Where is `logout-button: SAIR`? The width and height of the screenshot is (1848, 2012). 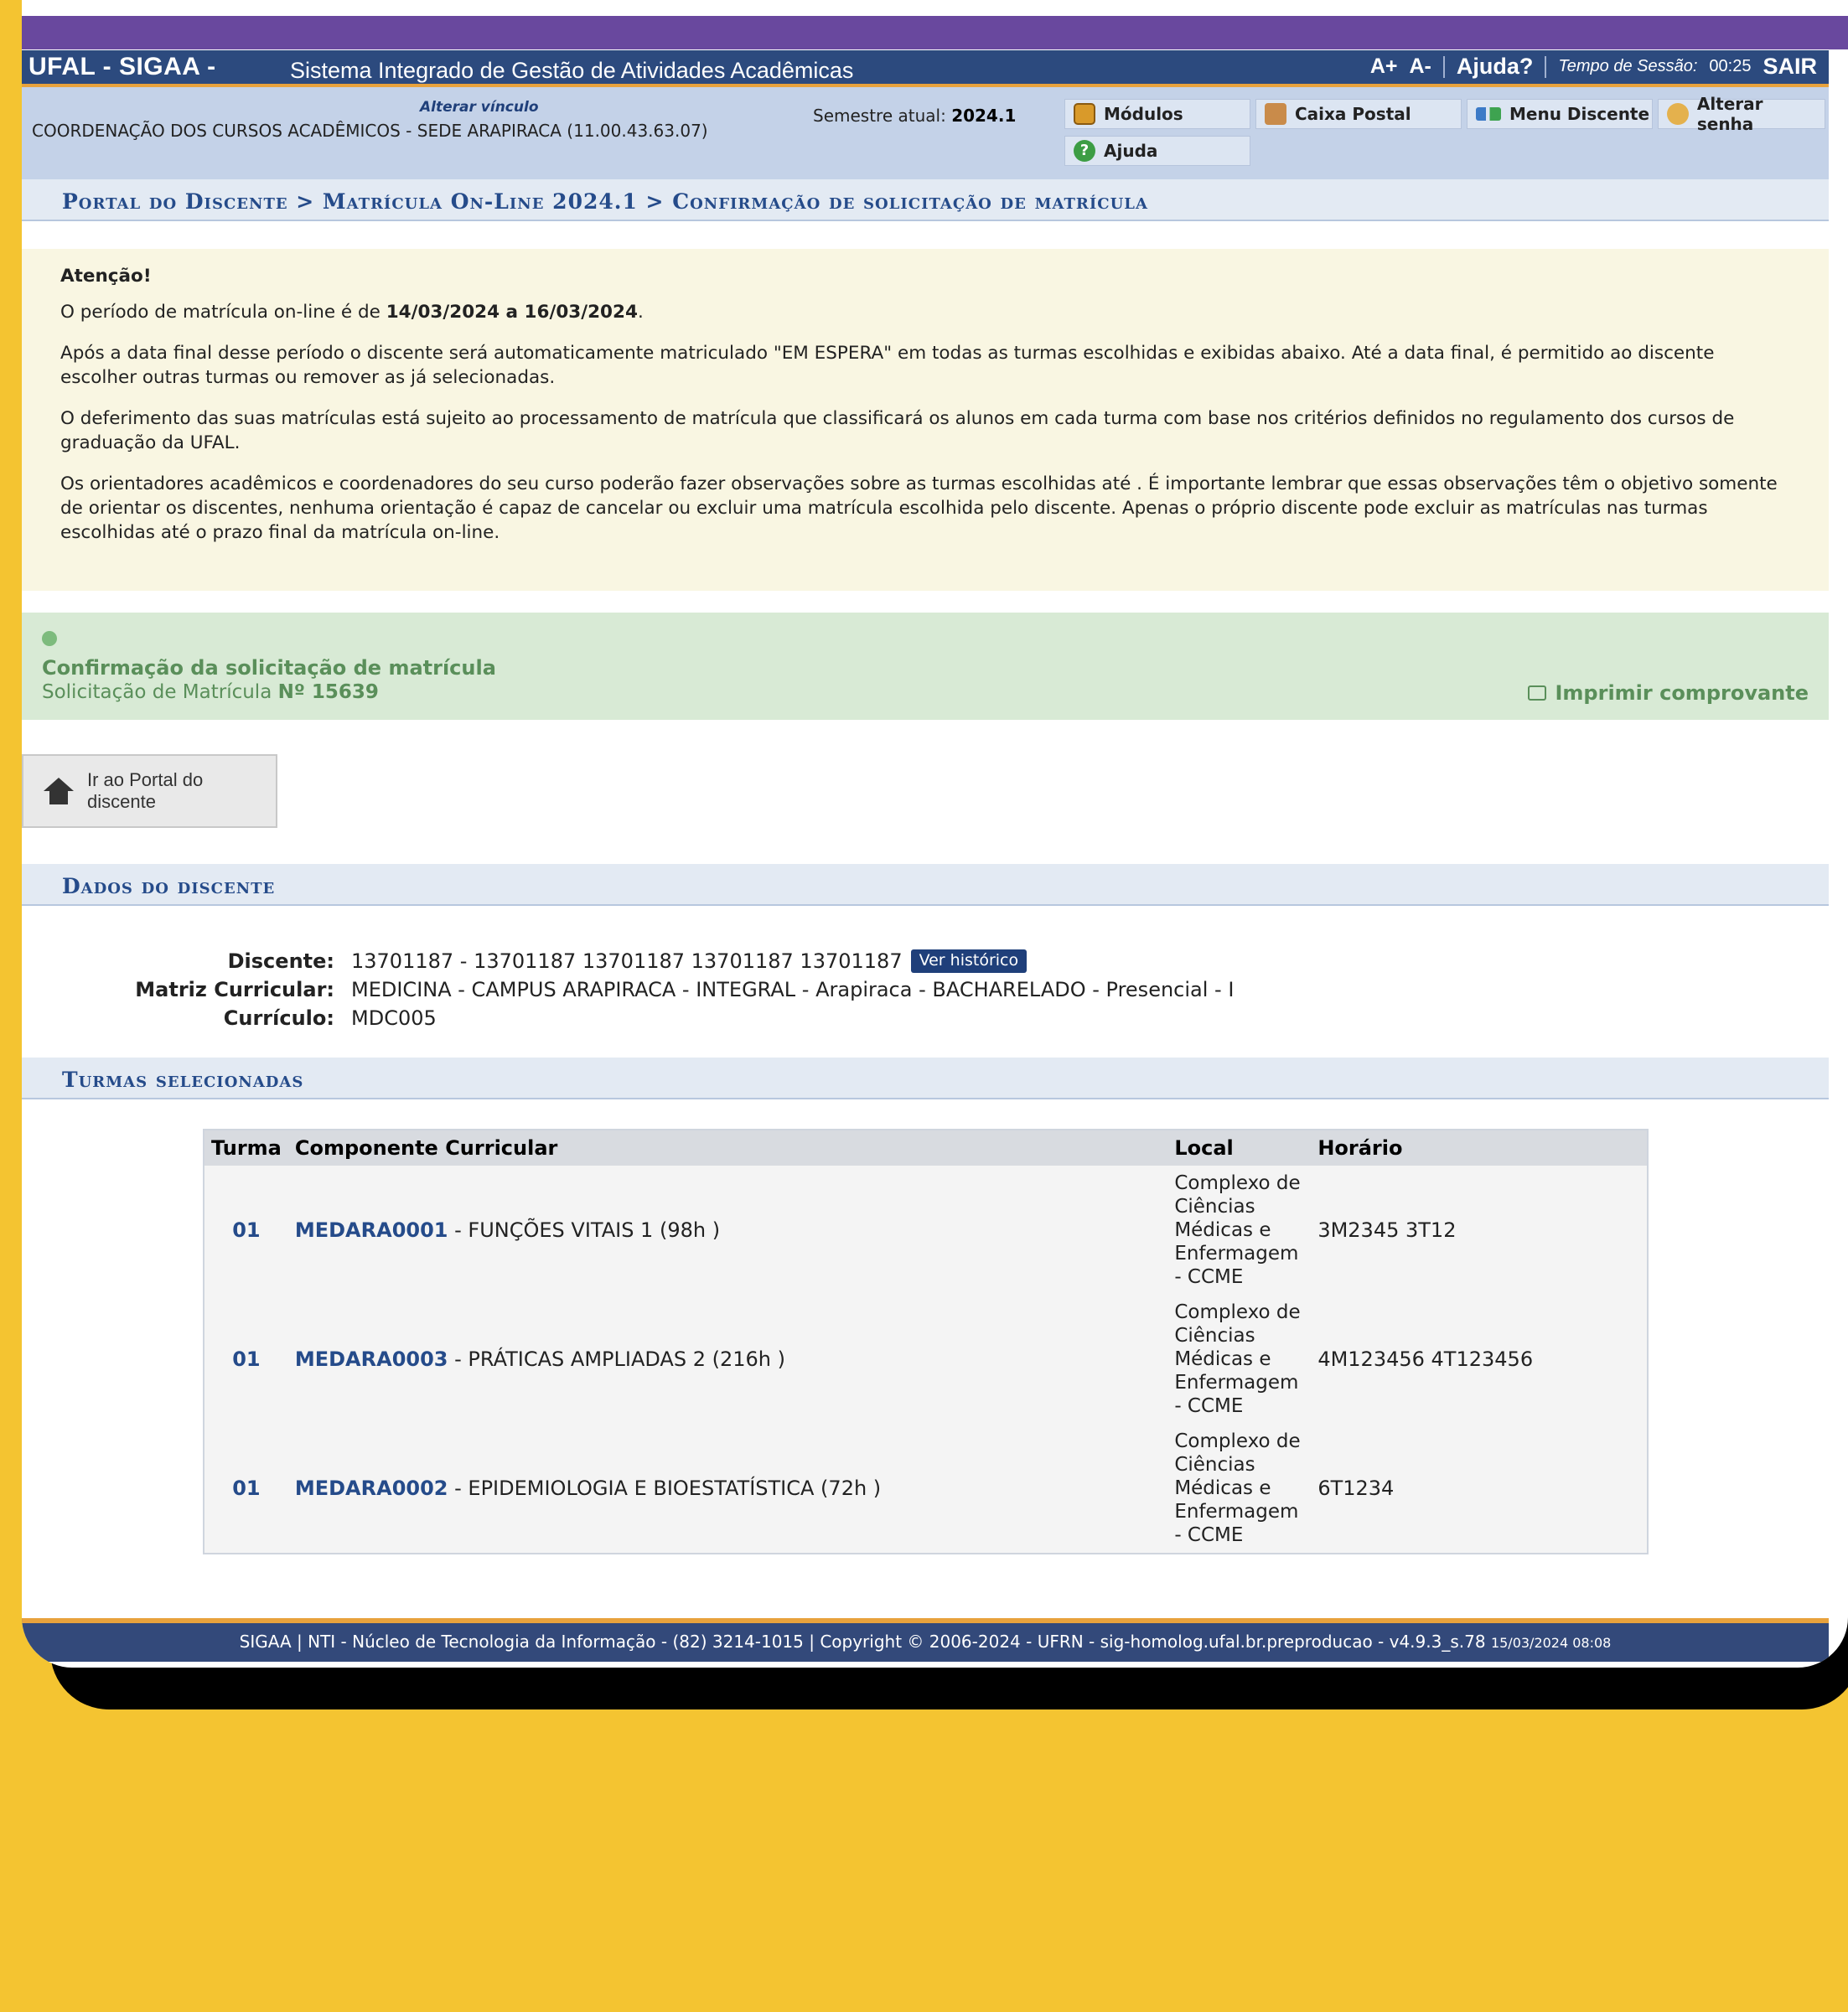
logout-button: SAIR is located at coordinates (1790, 67).